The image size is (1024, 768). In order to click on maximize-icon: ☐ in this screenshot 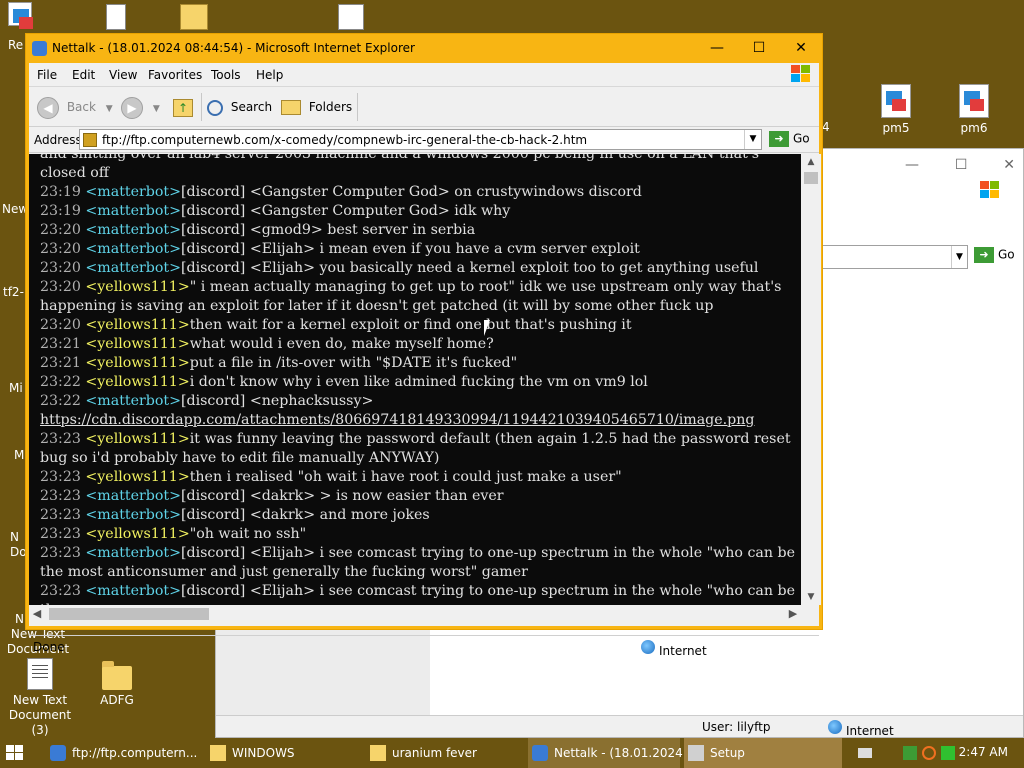, I will do `click(961, 165)`.